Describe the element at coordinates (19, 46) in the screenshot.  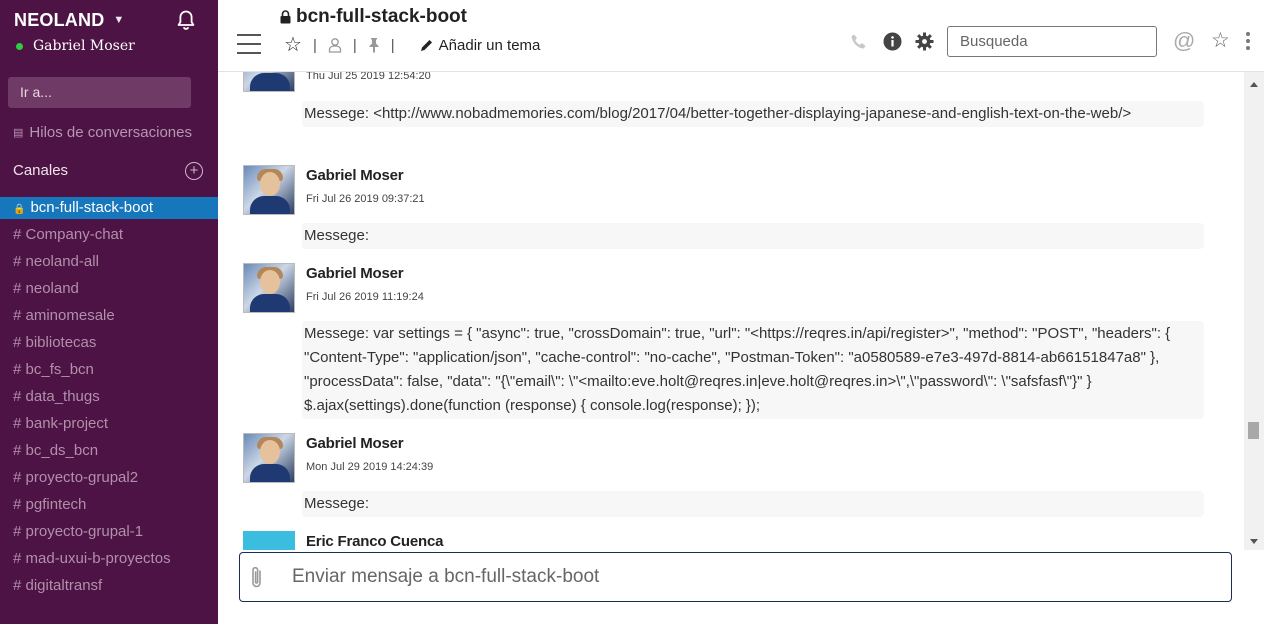
I see `online-status-dot` at that location.